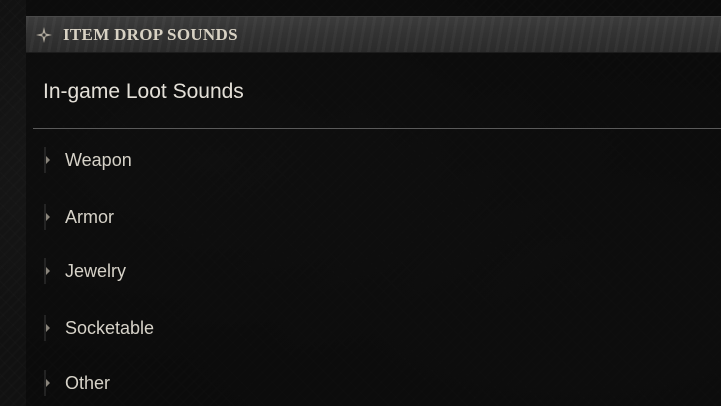 The height and width of the screenshot is (406, 721). I want to click on category-label: Weapon, so click(98, 160).